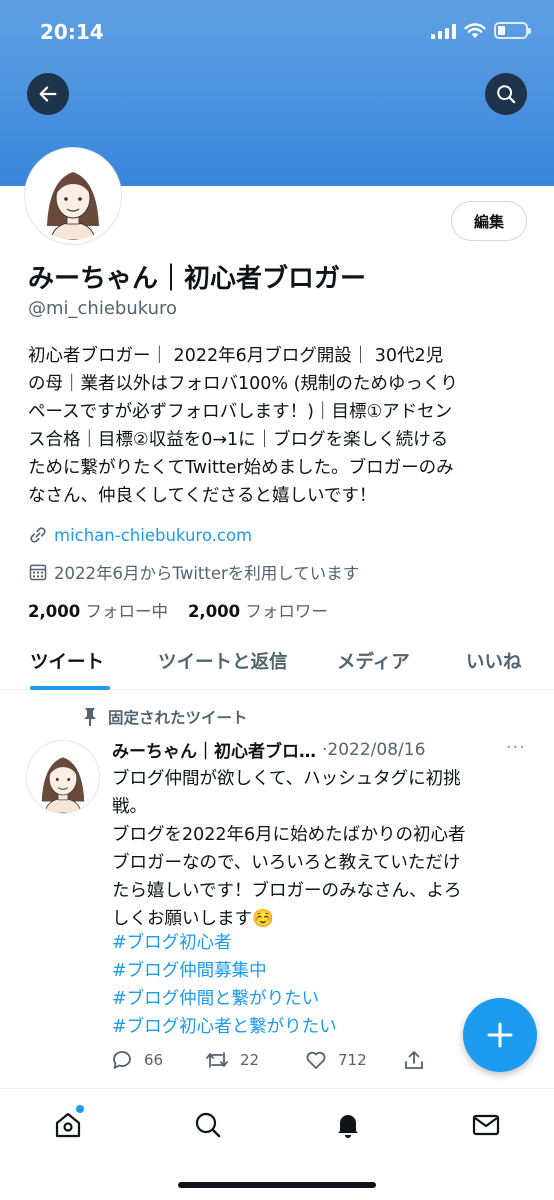  Describe the element at coordinates (224, 999) in the screenshot. I see `hashtag-link: #ブログ仲間と繋がりたい` at that location.